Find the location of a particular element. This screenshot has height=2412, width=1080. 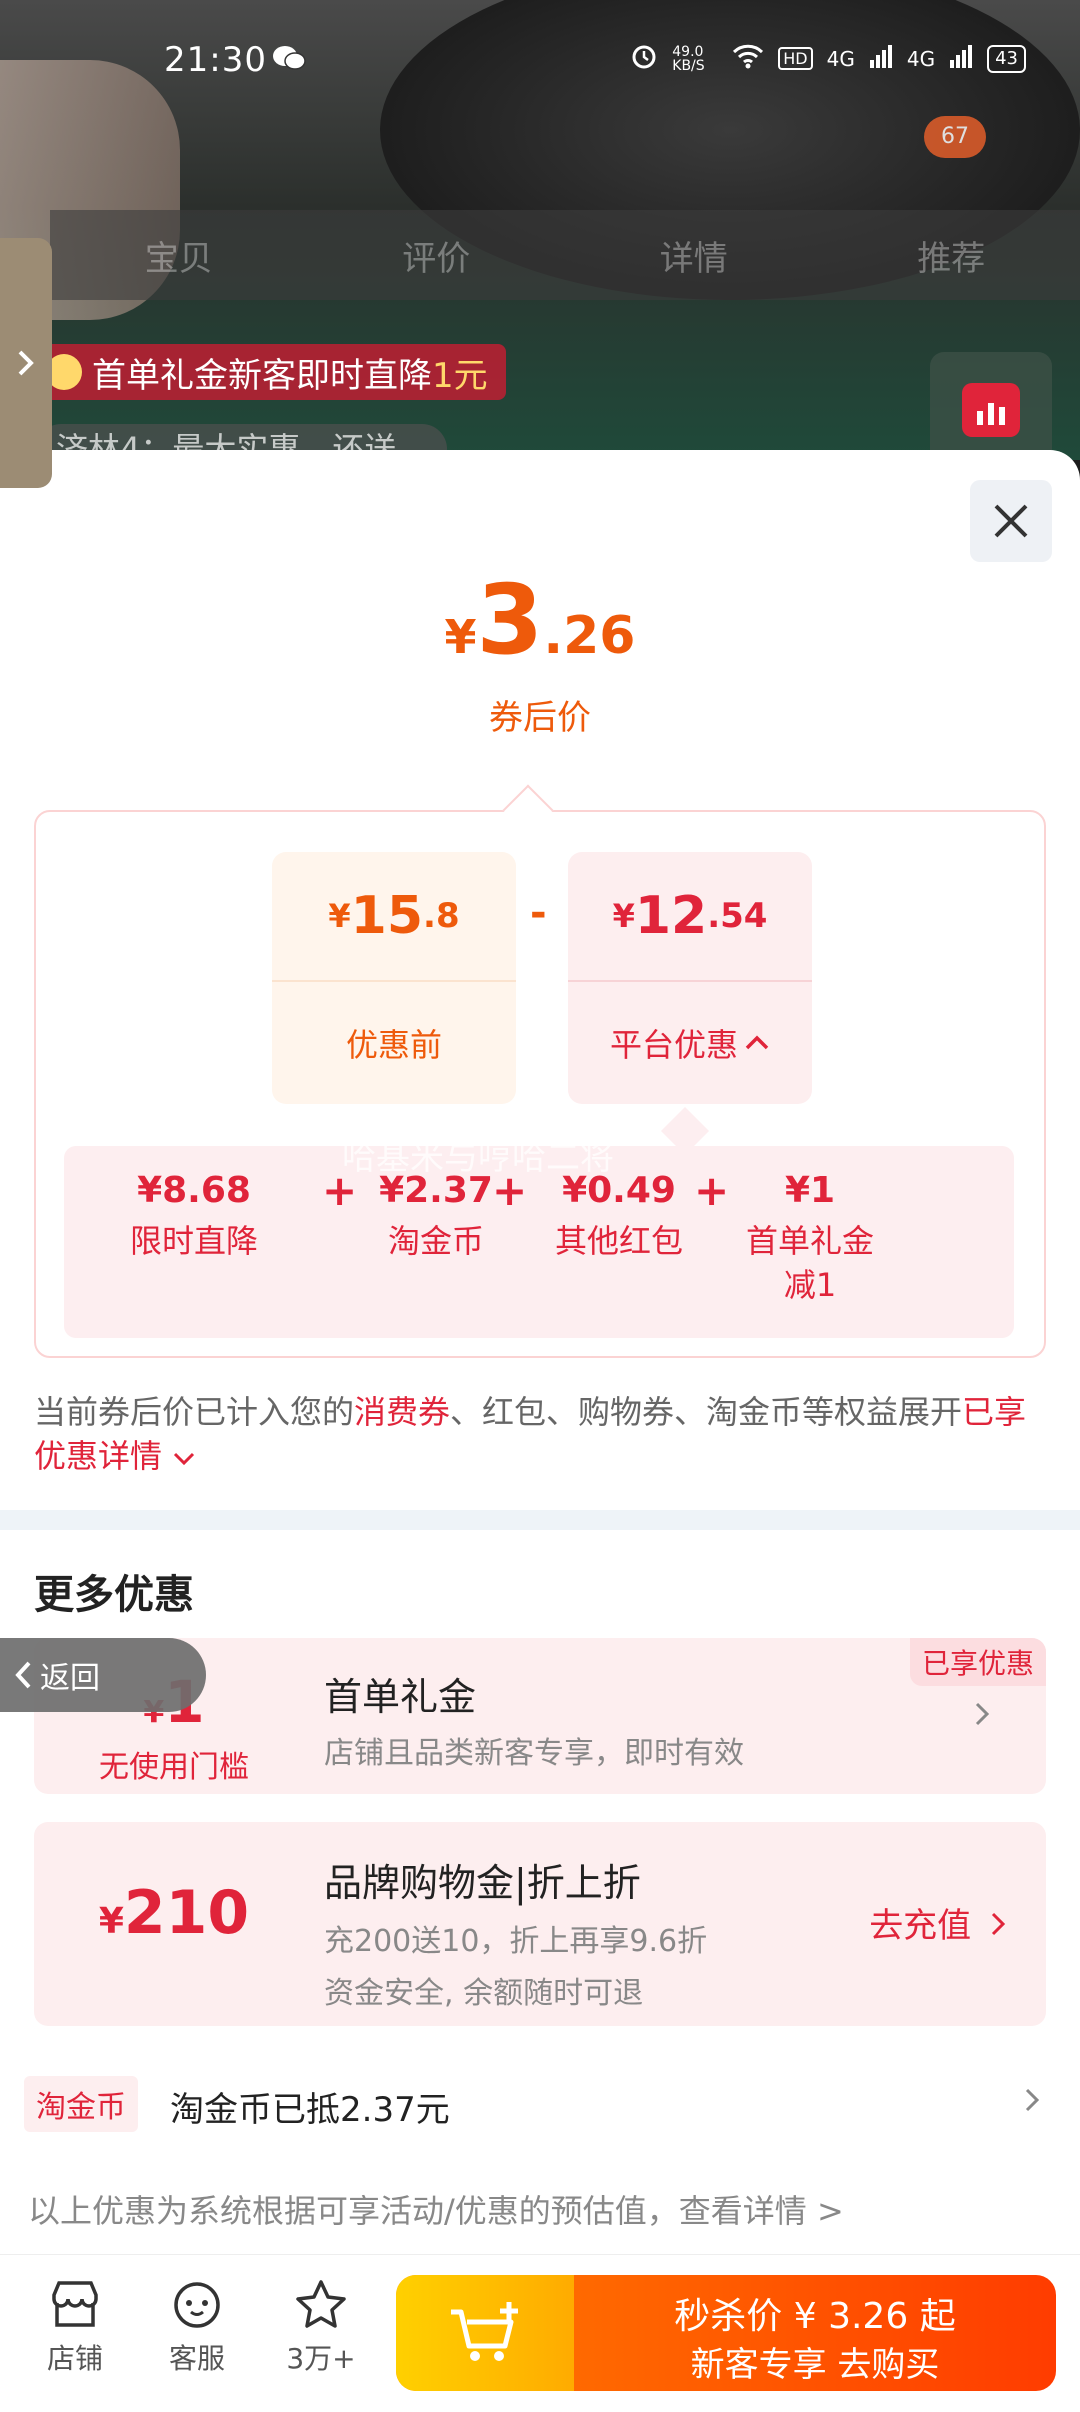

platform-discount-label-row: 平台优惠 is located at coordinates (690, 1043).